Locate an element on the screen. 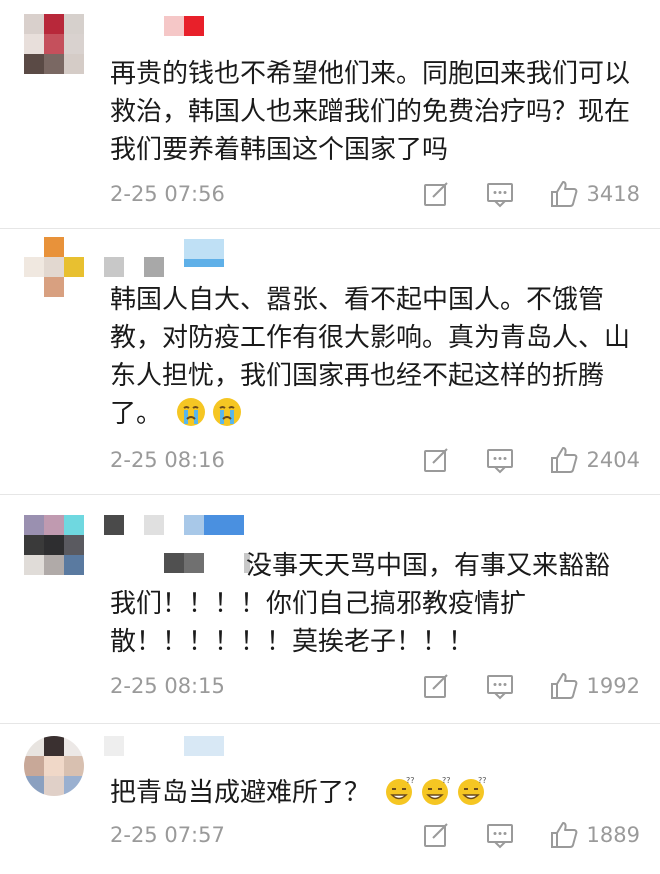  comment-time: 2-25 08:15 is located at coordinates (167, 686).